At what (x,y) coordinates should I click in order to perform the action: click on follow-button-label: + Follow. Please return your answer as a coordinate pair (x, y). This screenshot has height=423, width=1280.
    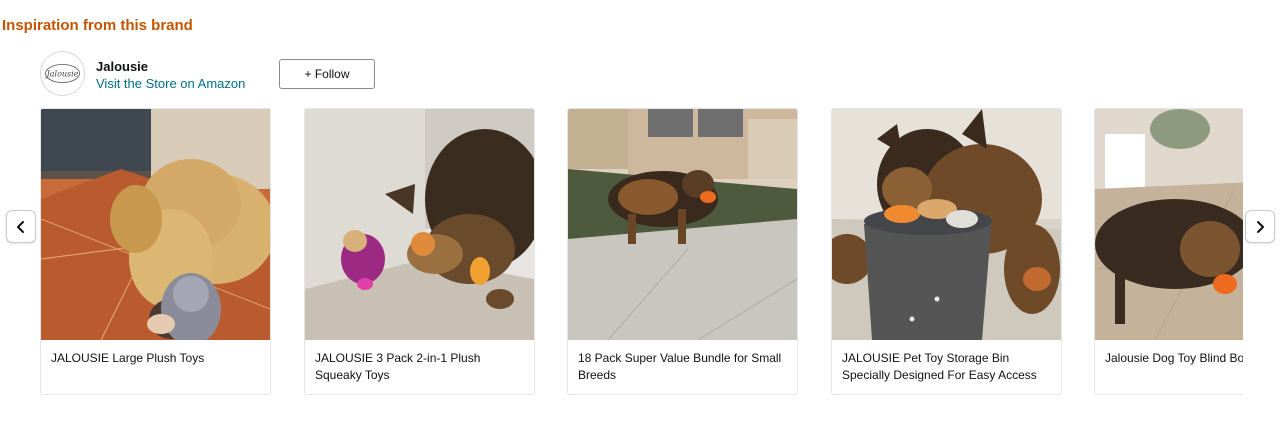
    Looking at the image, I should click on (327, 74).